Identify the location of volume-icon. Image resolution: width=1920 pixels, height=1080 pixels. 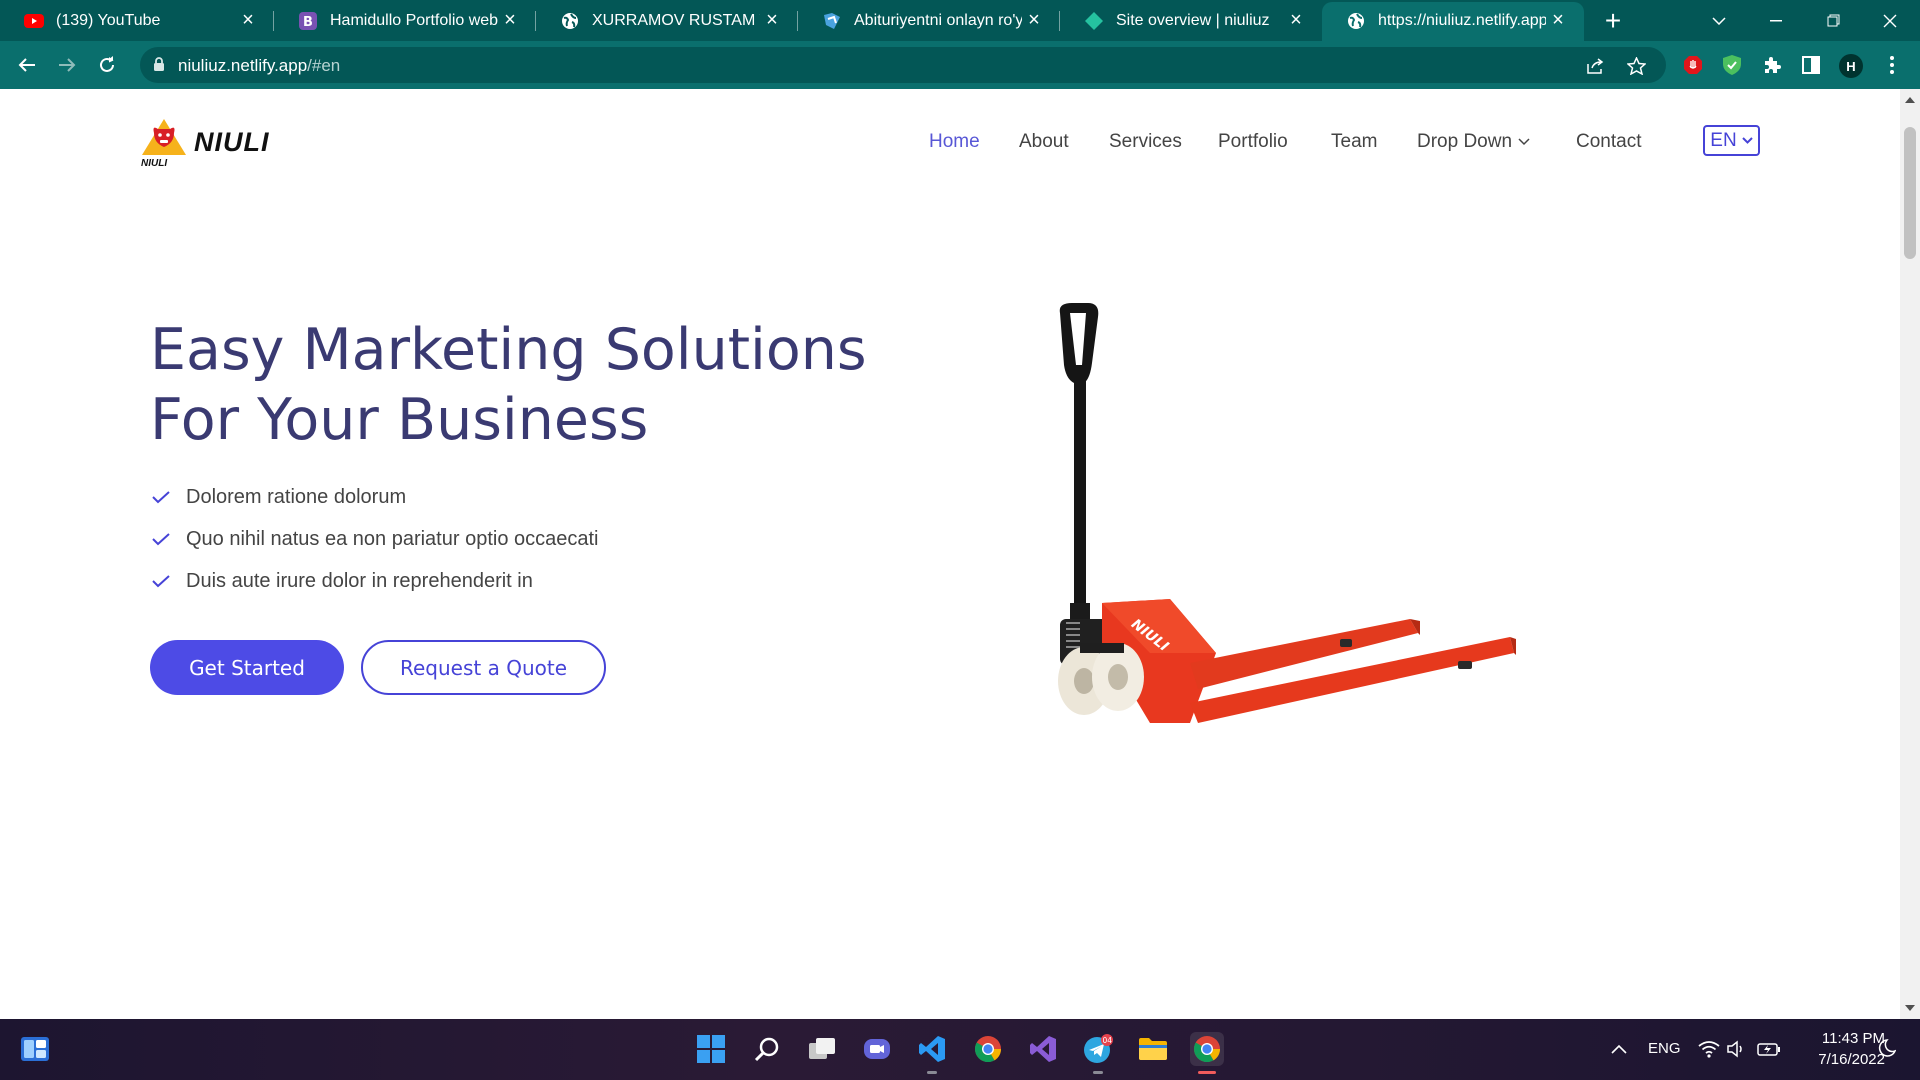
(1737, 1049).